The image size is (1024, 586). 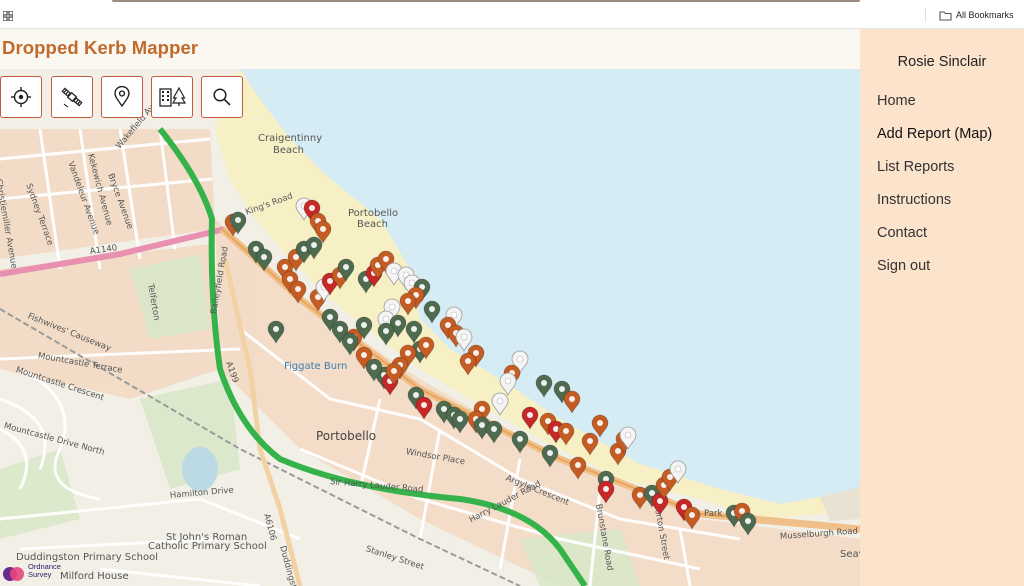 I want to click on crosshair-icon, so click(x=21, y=97).